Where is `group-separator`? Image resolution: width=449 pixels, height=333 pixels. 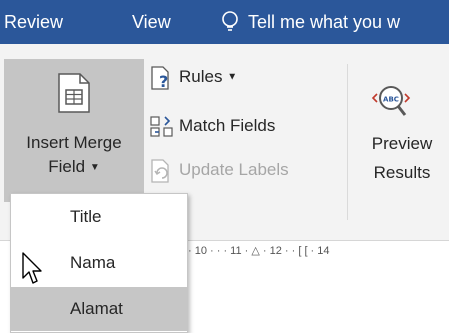 group-separator is located at coordinates (347, 142).